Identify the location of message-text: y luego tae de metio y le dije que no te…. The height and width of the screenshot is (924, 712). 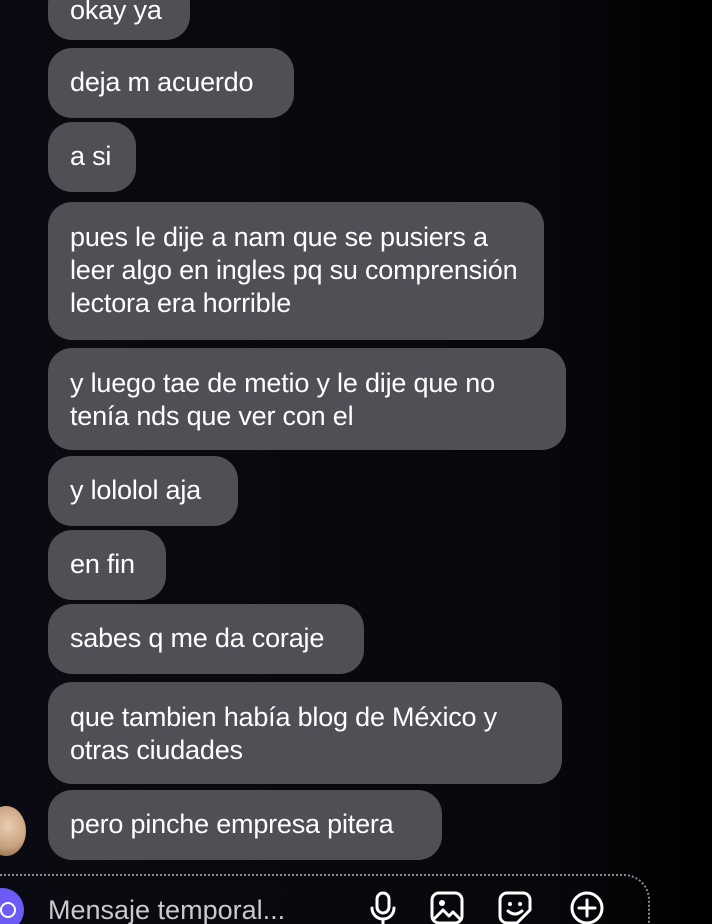
(282, 399).